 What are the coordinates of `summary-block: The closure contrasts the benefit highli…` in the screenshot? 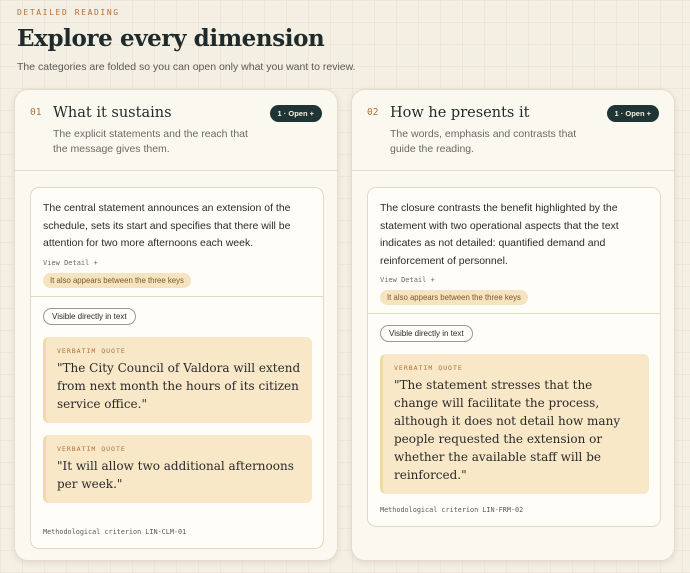 It's located at (514, 246).